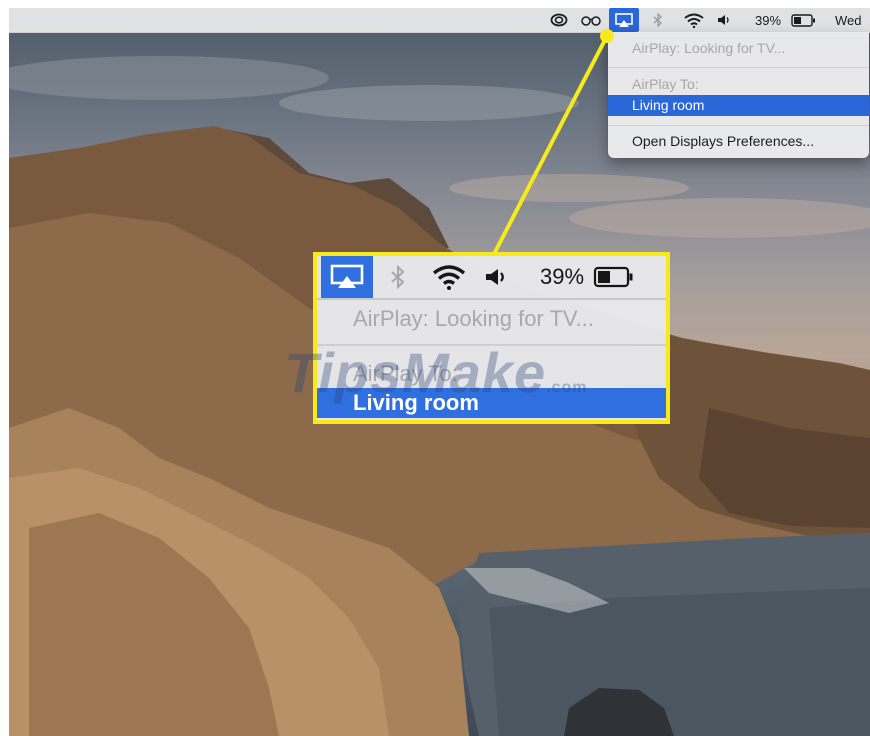 The image size is (870, 736). Describe the element at coordinates (738, 105) in the screenshot. I see `living-room-item: Living room` at that location.